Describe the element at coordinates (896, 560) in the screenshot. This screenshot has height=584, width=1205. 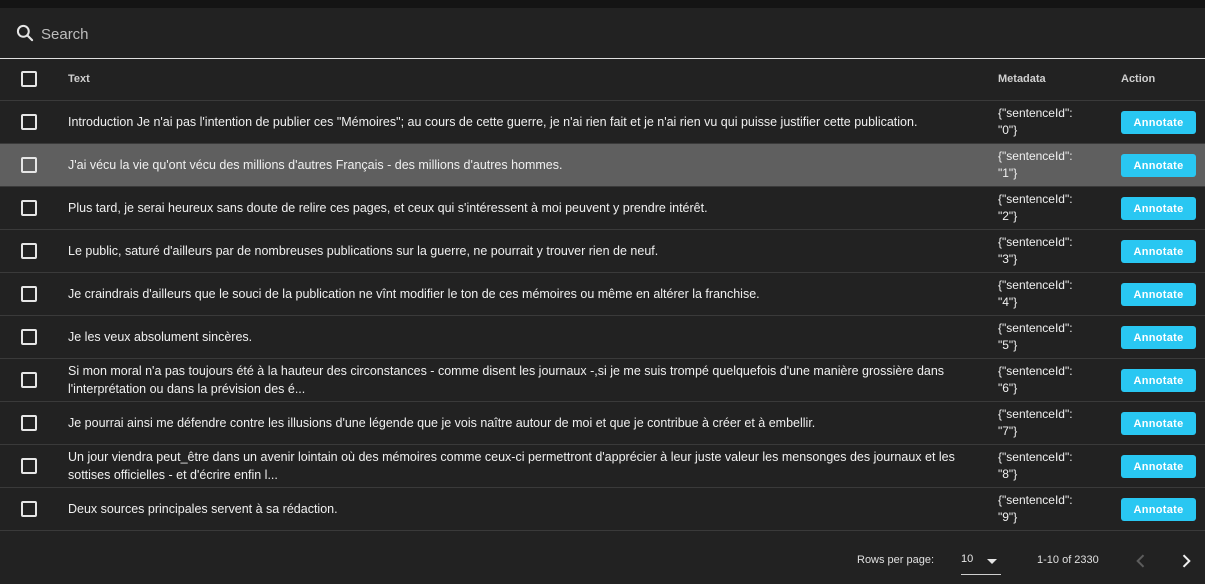
I see `rows-per-page-label: Rows per page:` at that location.